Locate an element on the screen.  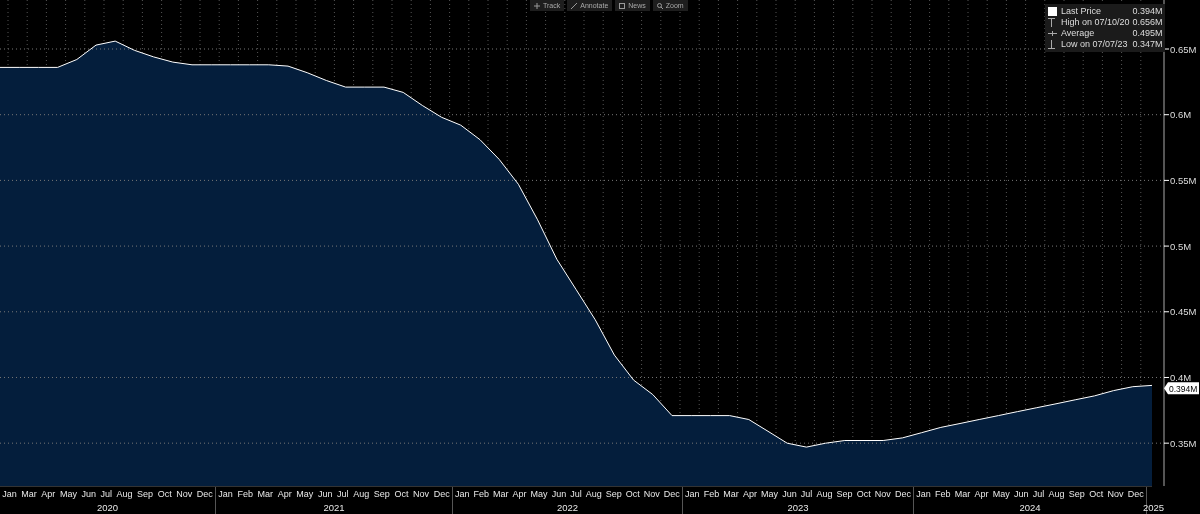
axis-label: 0.5M is located at coordinates (1177, 246).